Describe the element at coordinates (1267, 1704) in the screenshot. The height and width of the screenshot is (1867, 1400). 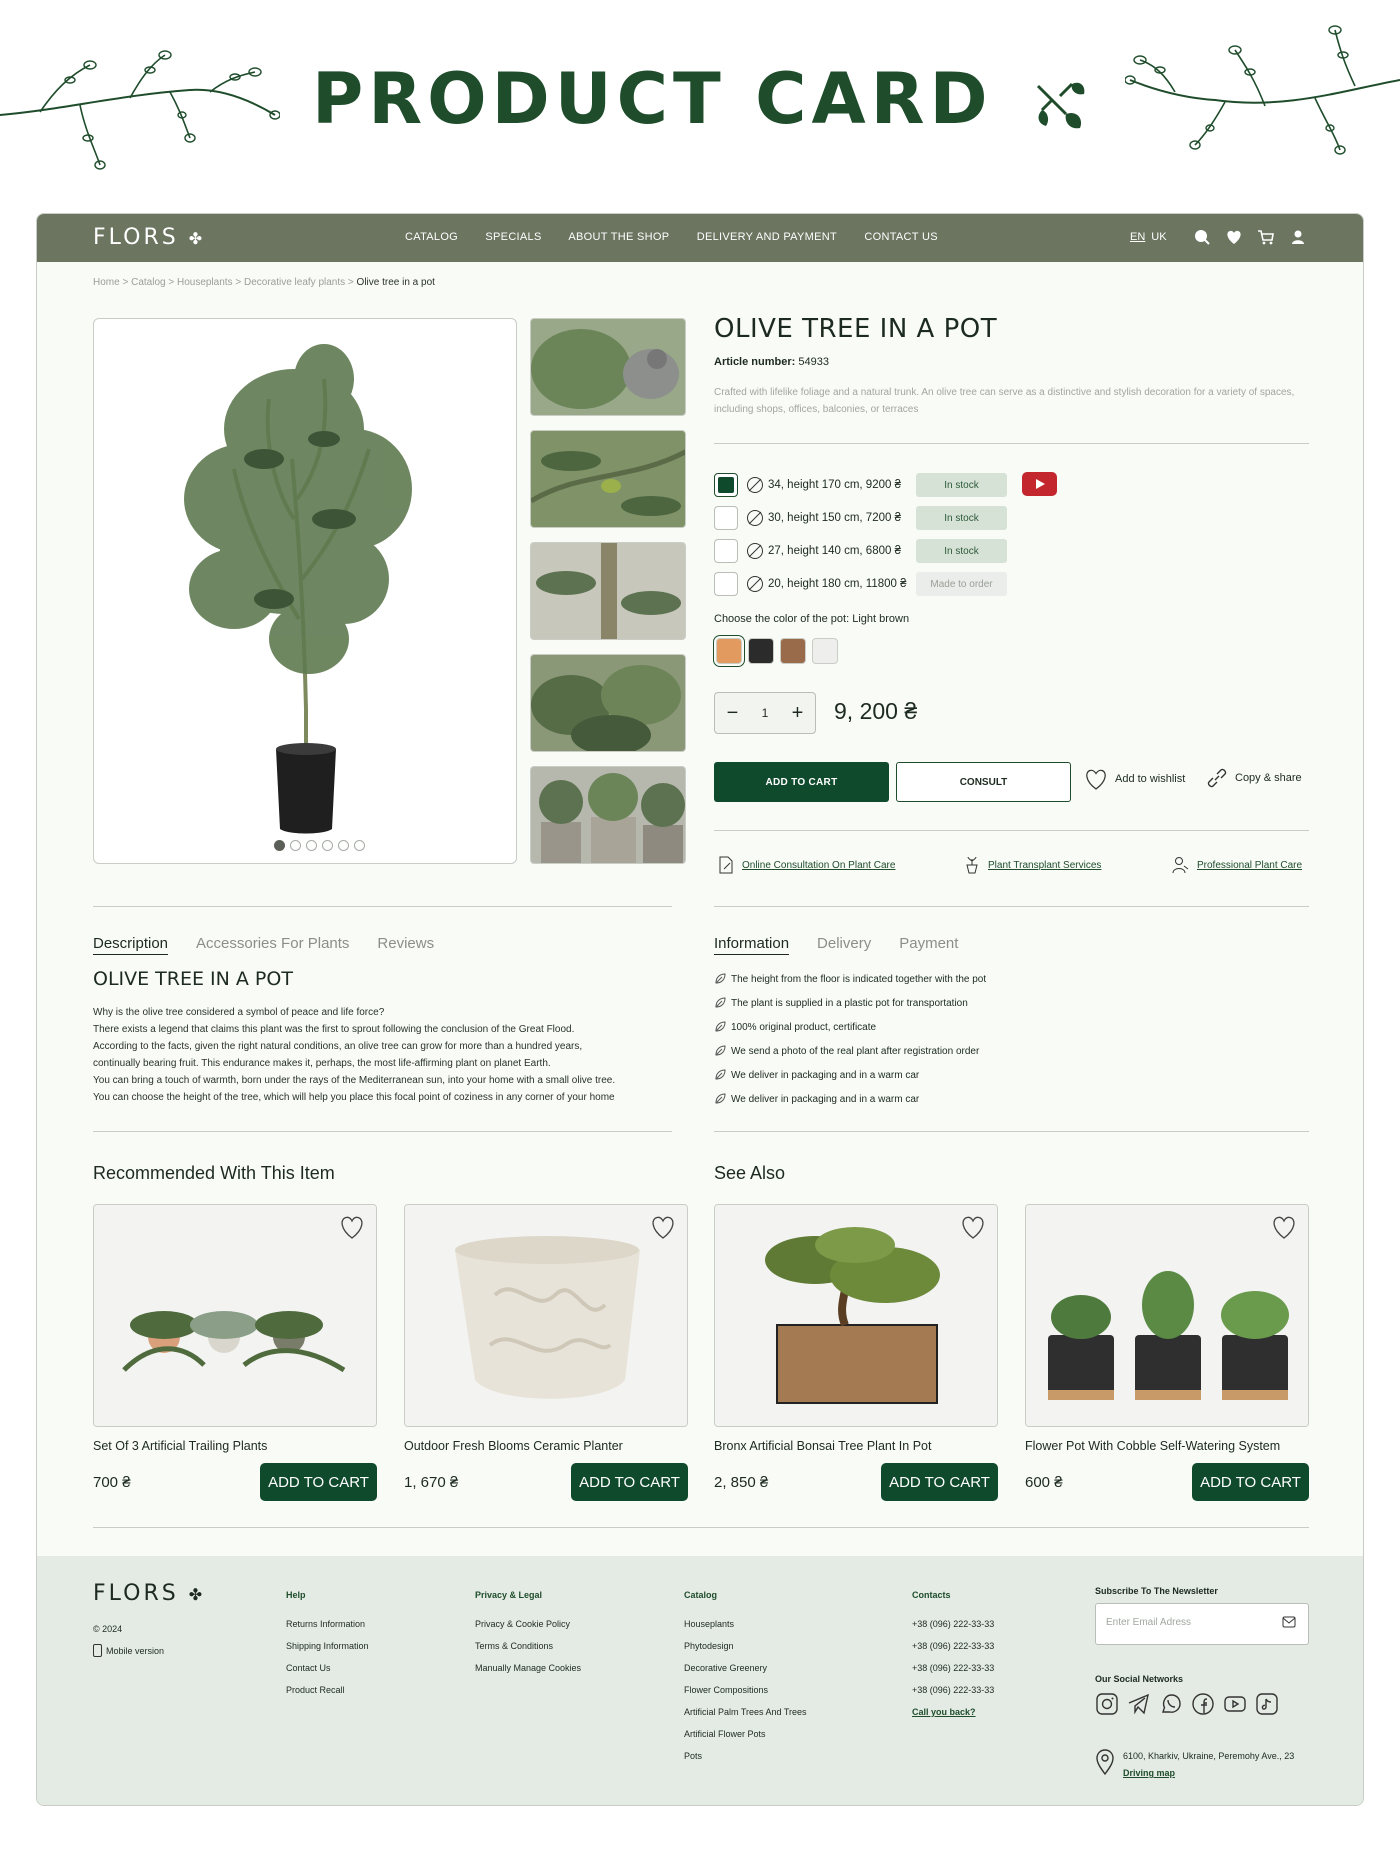
I see `tiktok-icon` at that location.